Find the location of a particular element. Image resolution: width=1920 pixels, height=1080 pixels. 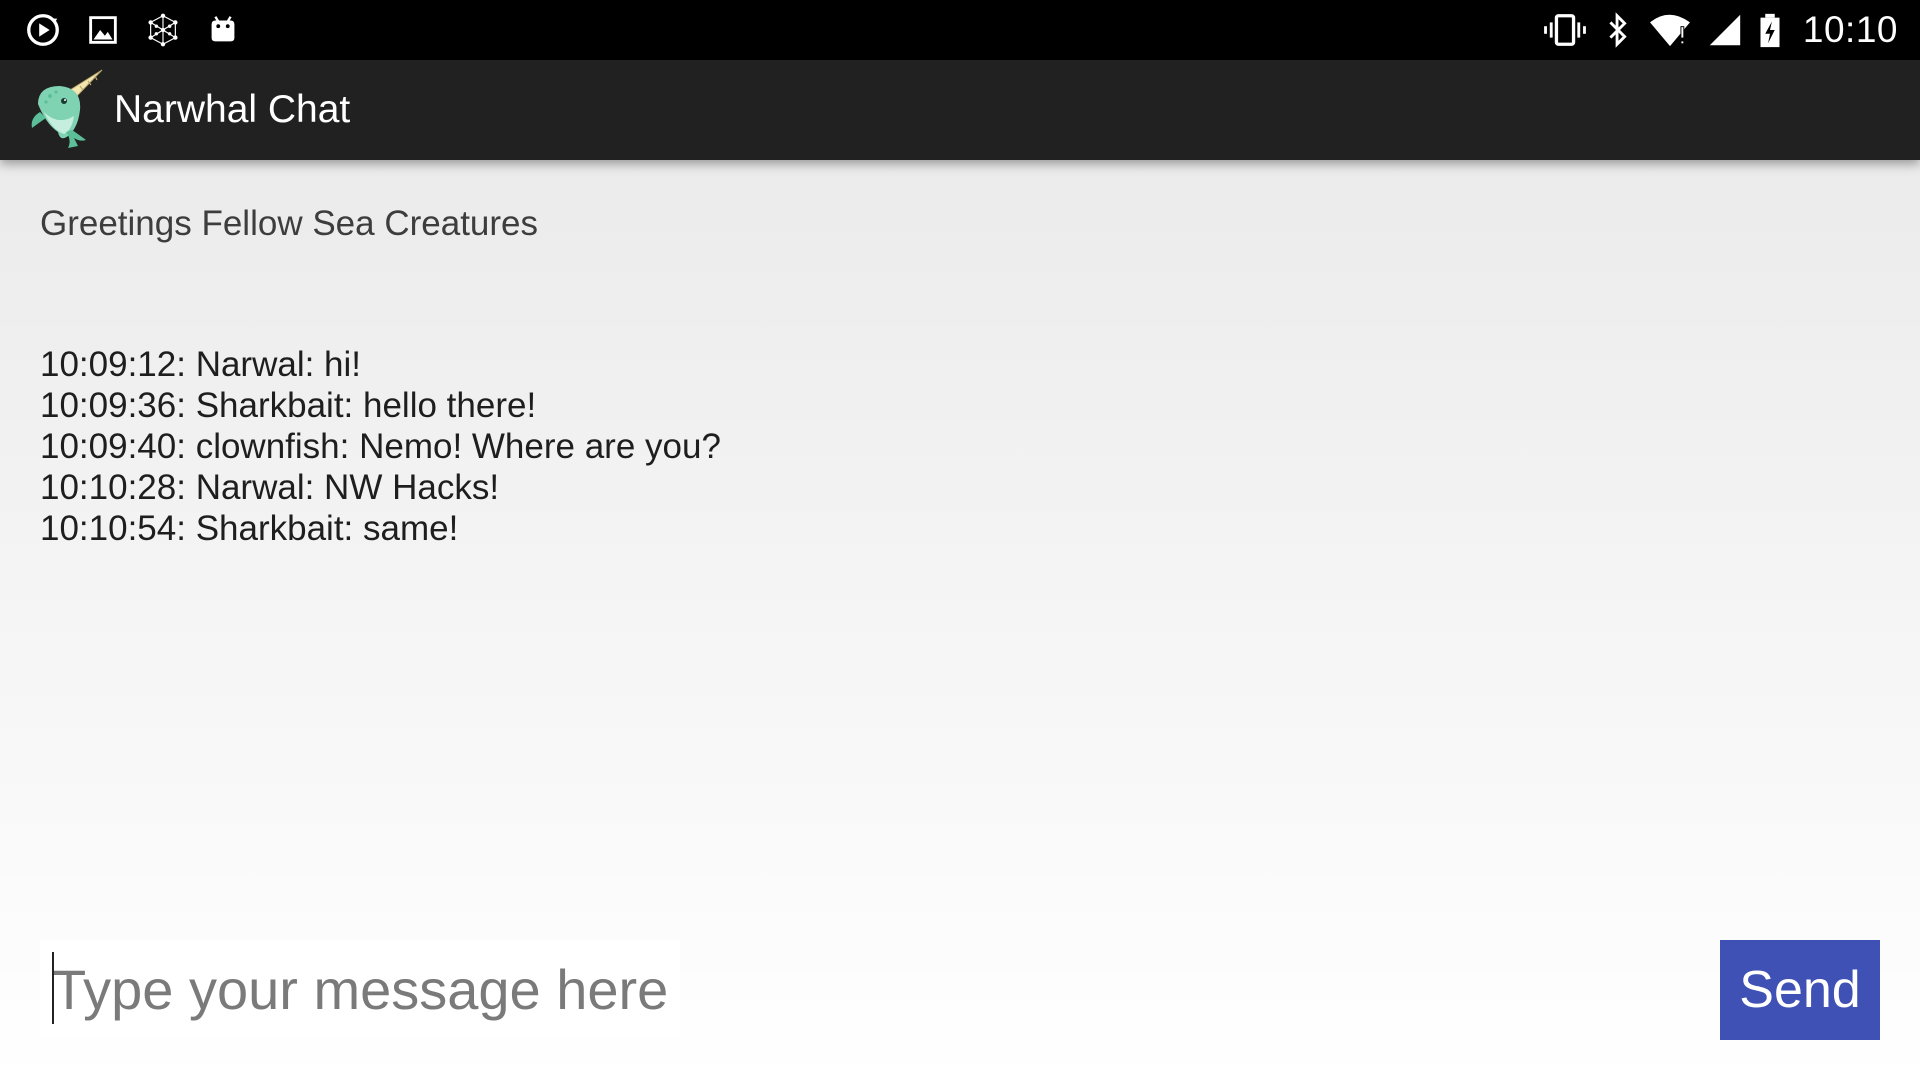

bluetooth-icon is located at coordinates (1618, 30).